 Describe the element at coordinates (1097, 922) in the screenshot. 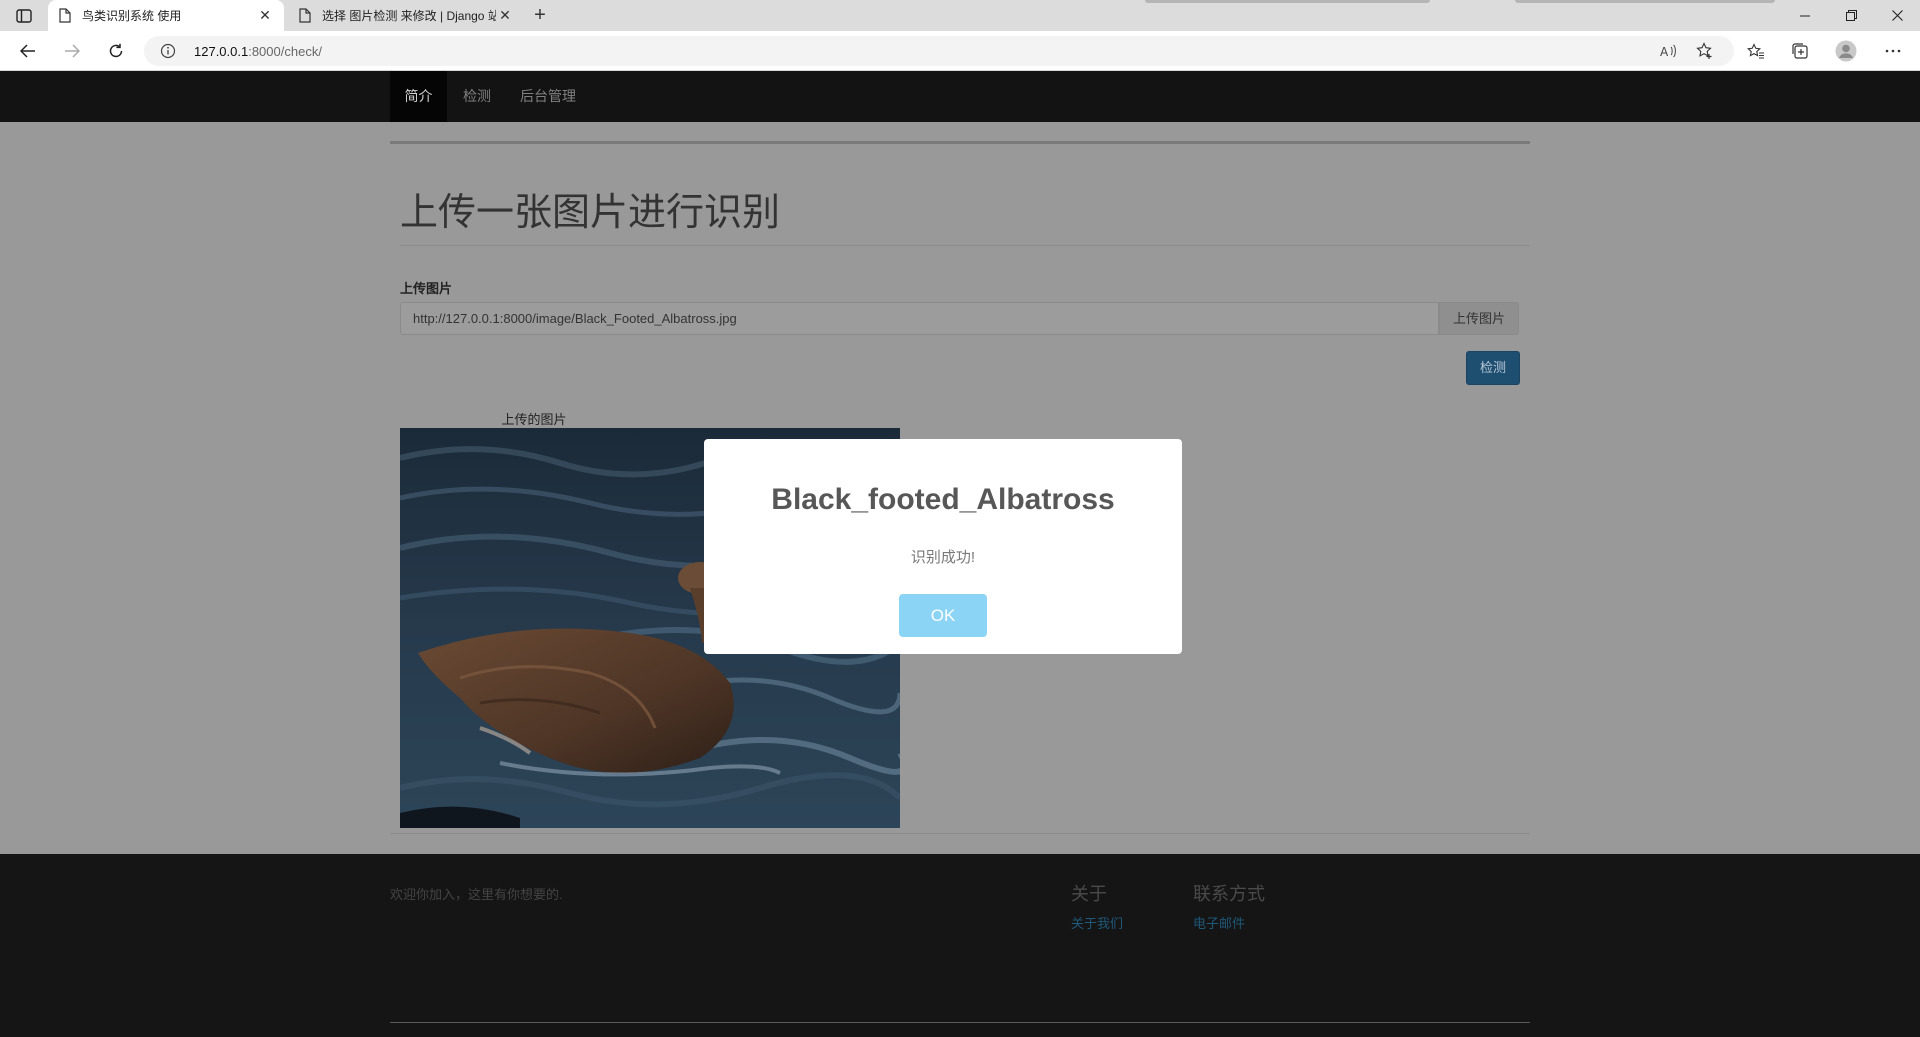

I see `footer-about-link: 关于我们` at that location.